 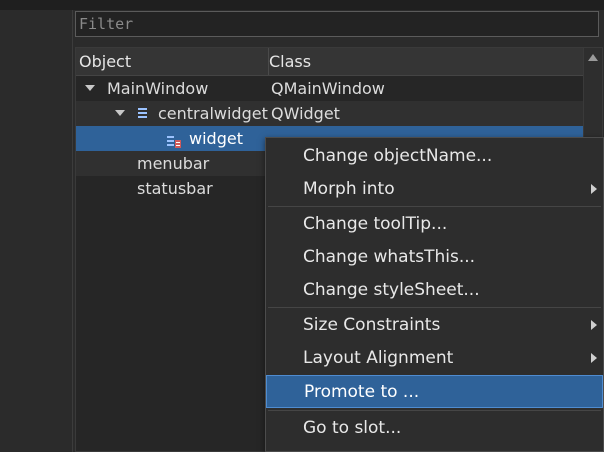 I want to click on tree-row-centralwidget: centralwidget QWidget, so click(x=330, y=113).